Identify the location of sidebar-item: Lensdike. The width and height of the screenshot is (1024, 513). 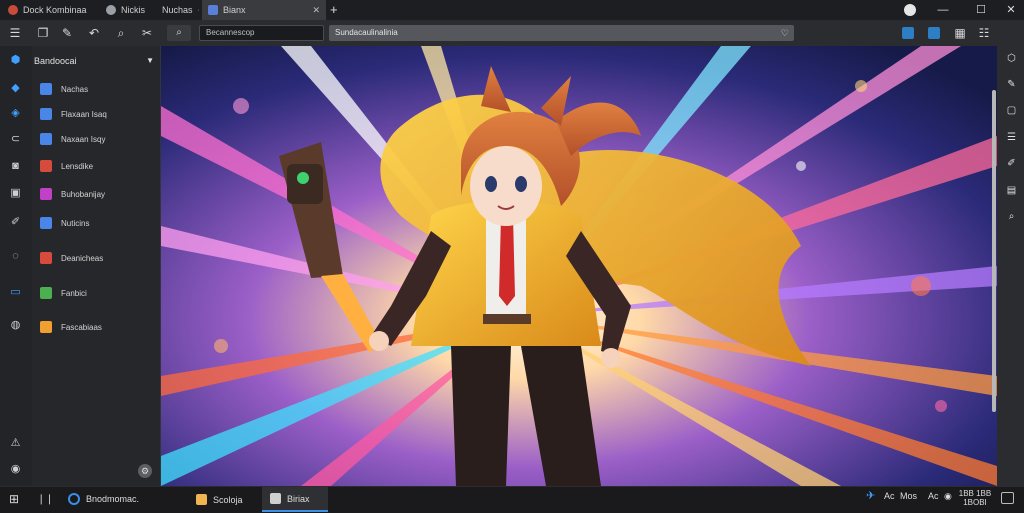
(66, 166).